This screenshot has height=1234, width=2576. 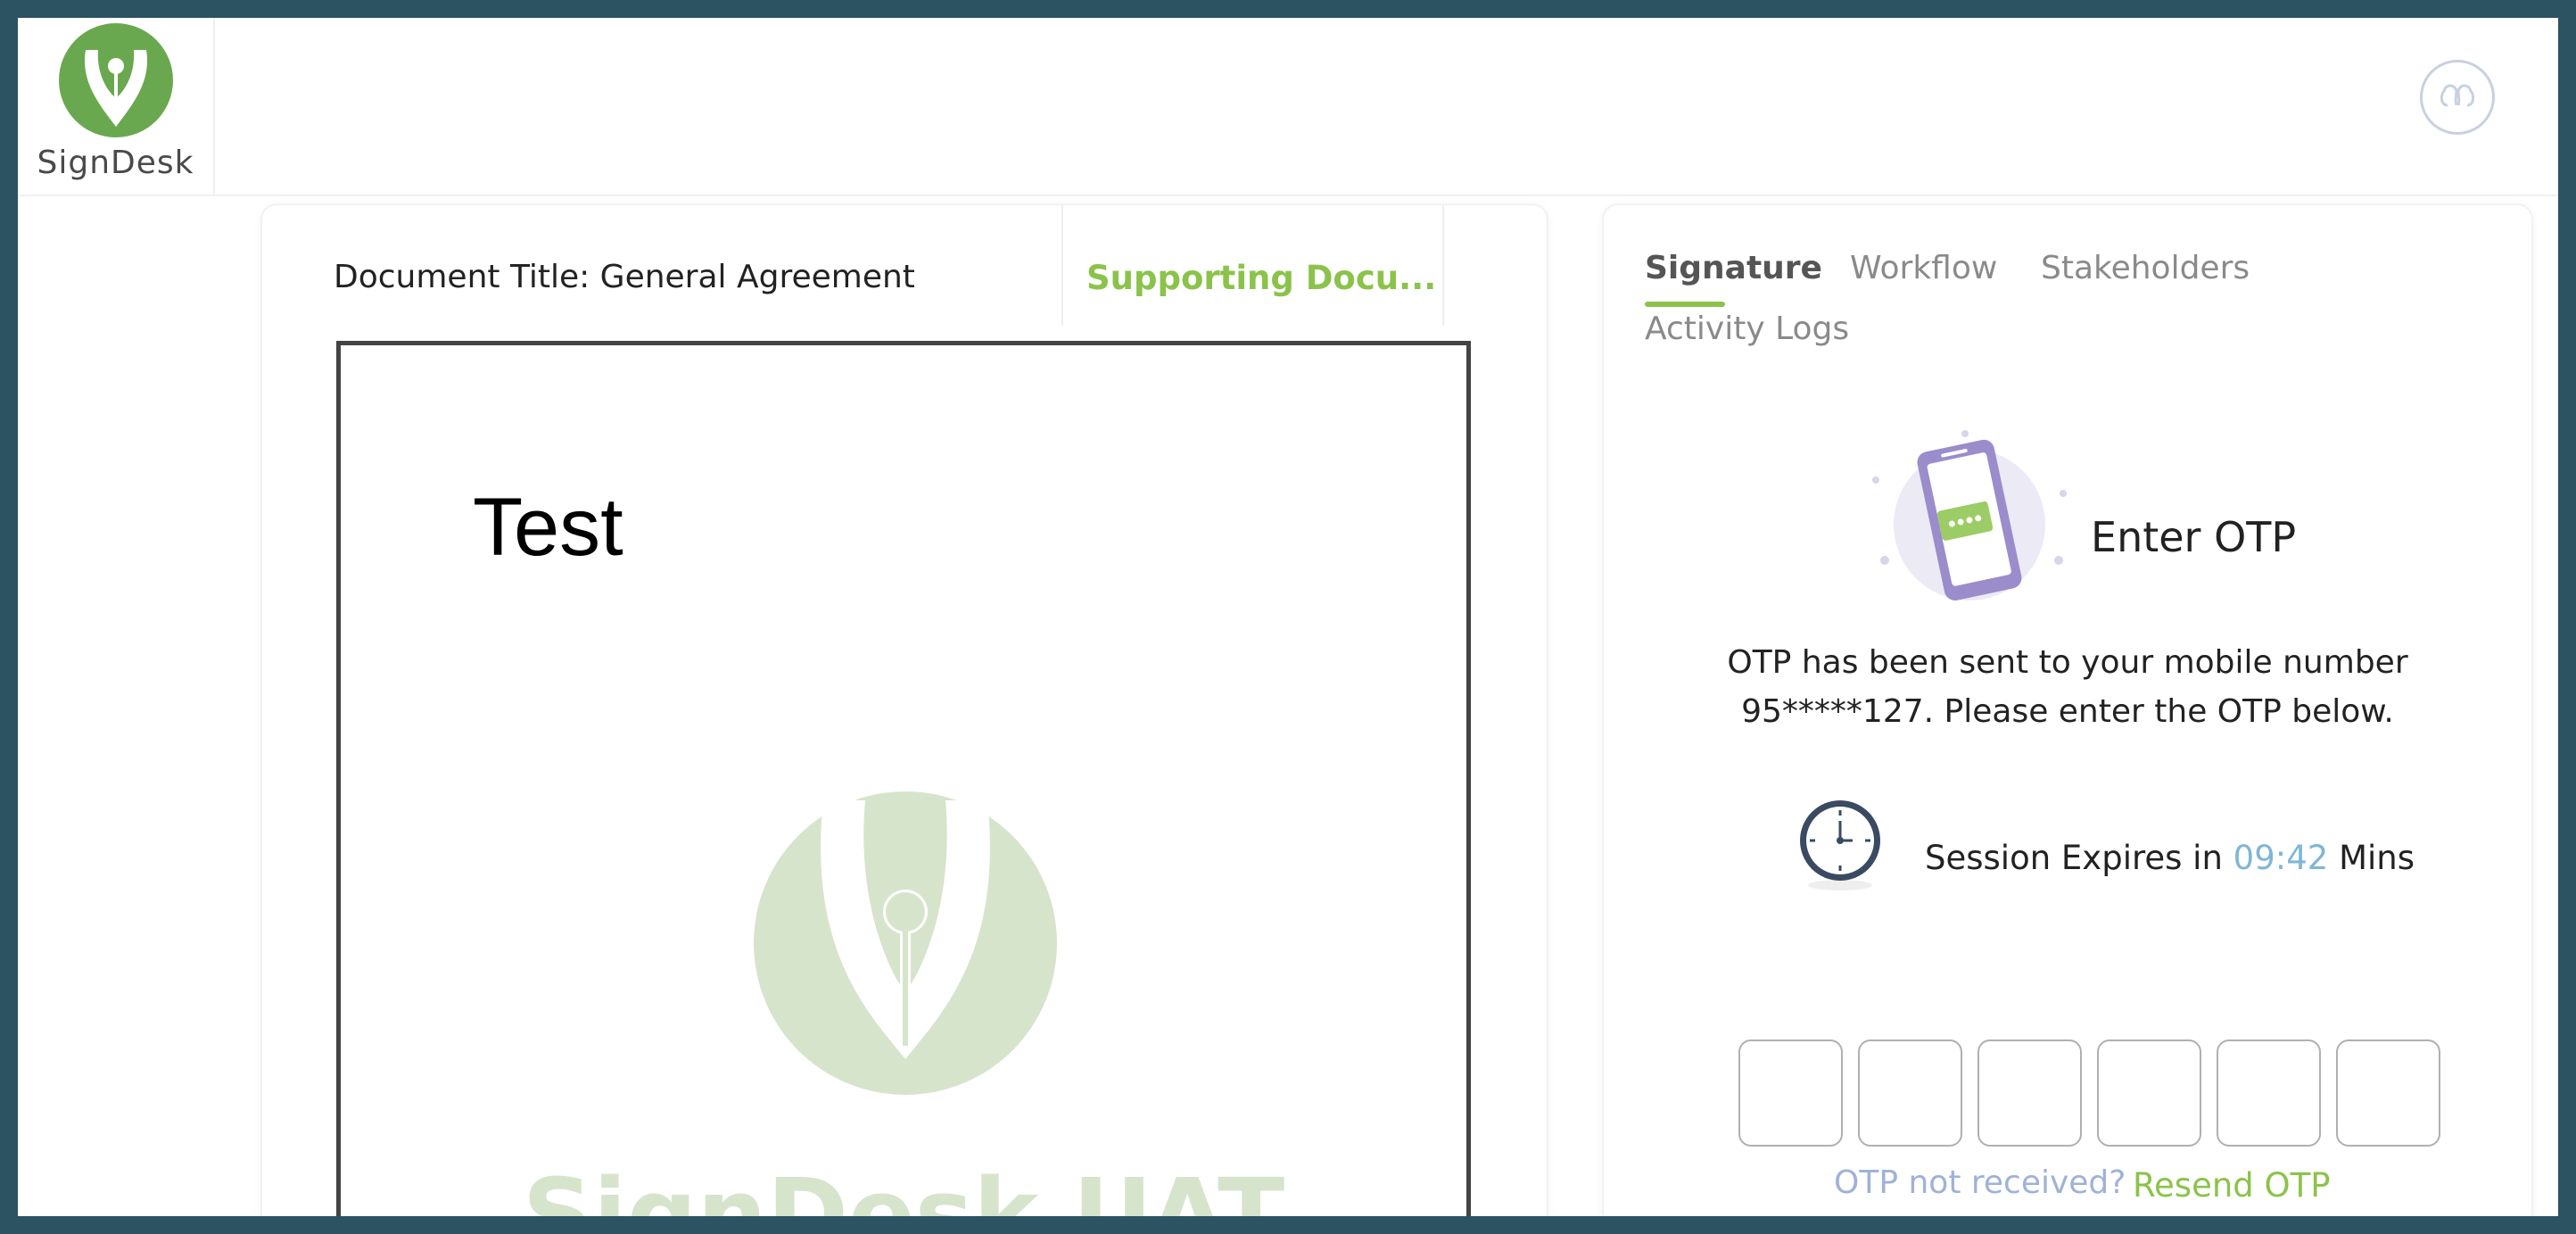 I want to click on clock-icon, so click(x=1840, y=845).